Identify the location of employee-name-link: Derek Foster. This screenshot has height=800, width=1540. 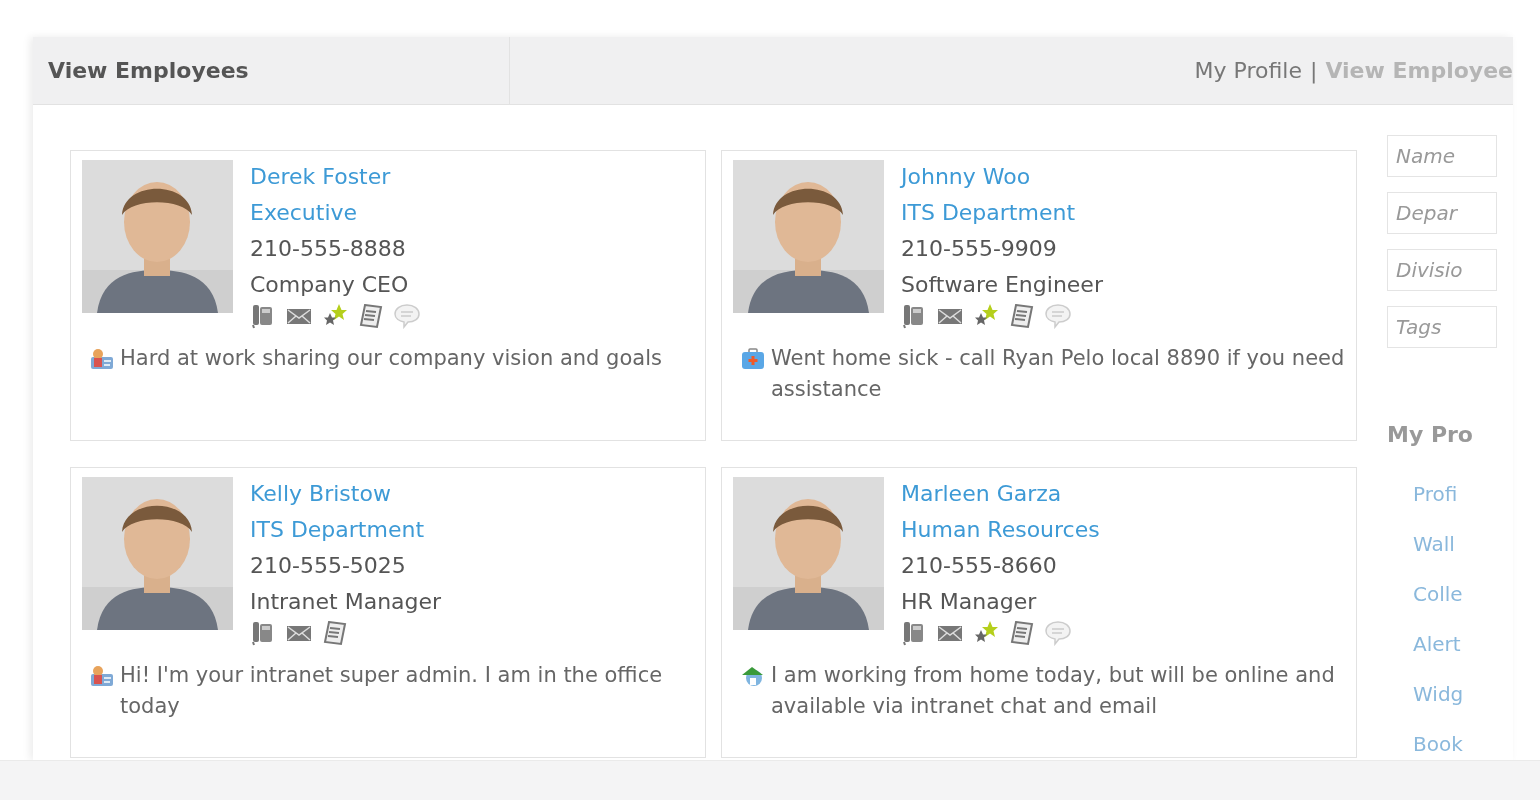
(320, 176).